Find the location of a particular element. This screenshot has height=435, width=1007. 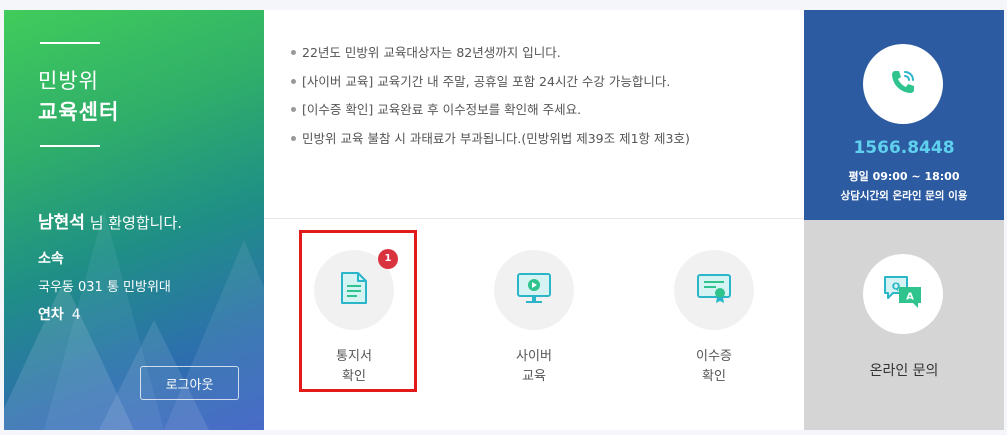

contact-phone-number: 1566.8448 is located at coordinates (904, 148).